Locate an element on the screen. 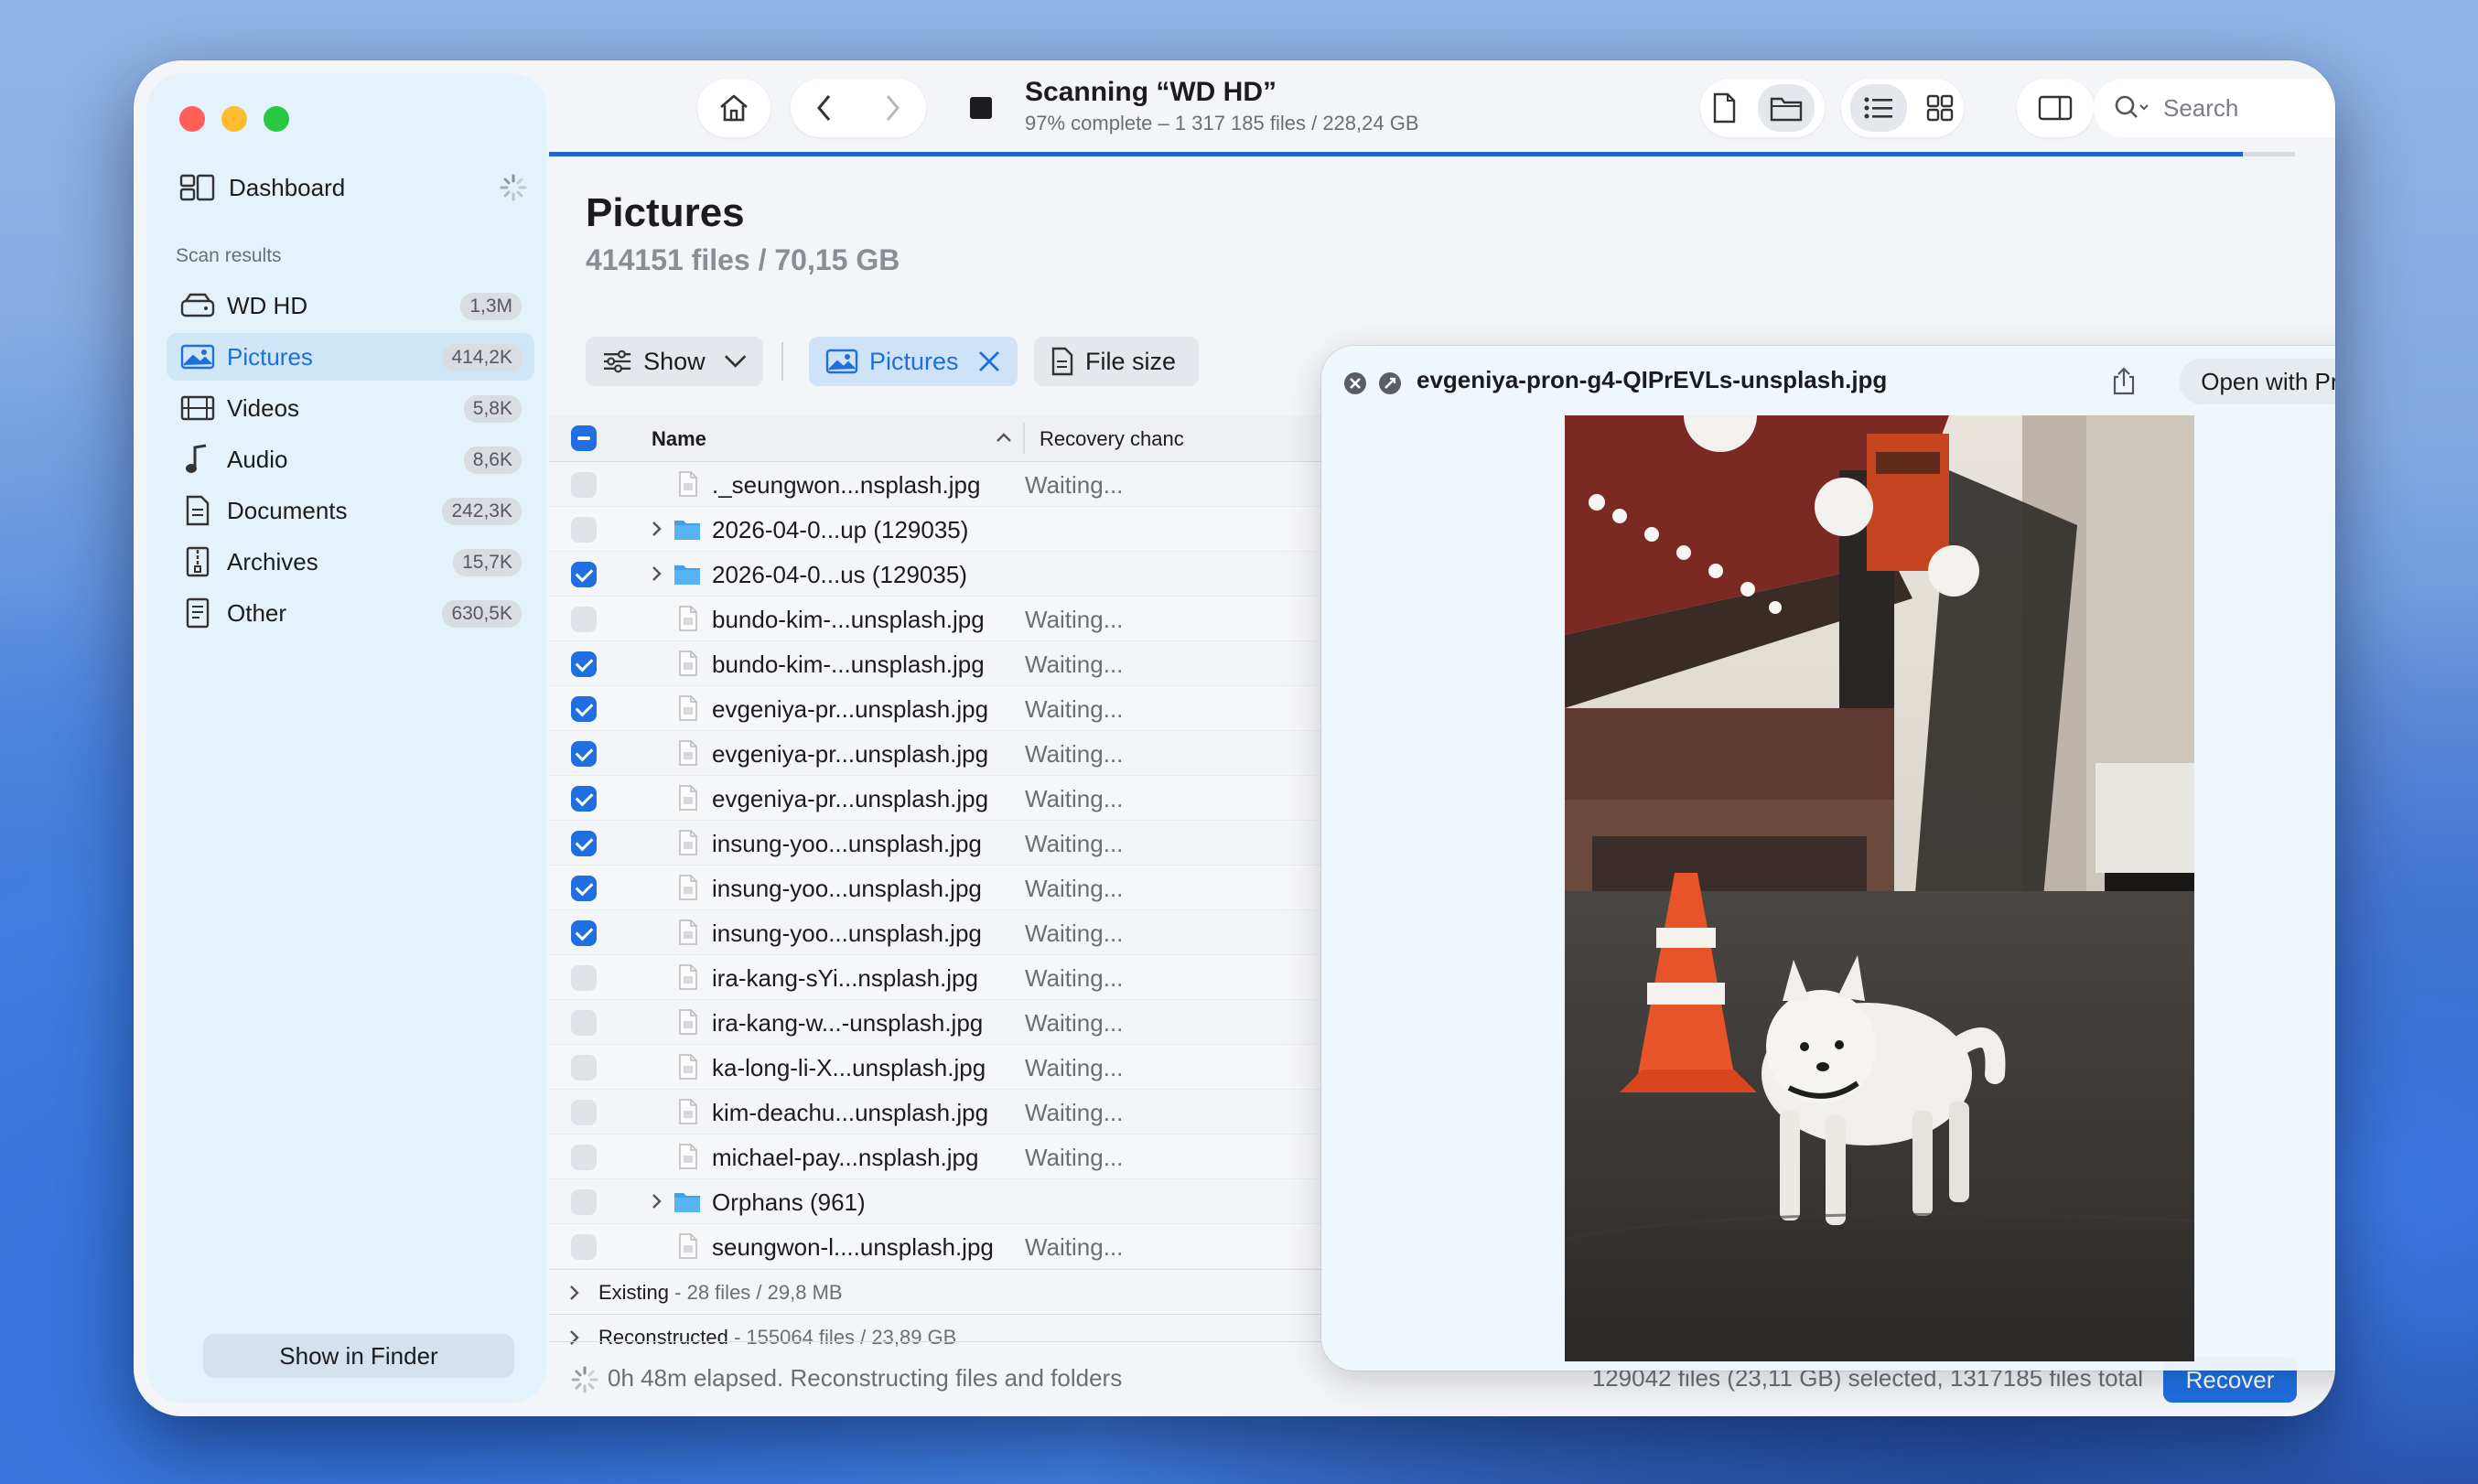 The image size is (2478, 1484). search-input is located at coordinates (2248, 108).